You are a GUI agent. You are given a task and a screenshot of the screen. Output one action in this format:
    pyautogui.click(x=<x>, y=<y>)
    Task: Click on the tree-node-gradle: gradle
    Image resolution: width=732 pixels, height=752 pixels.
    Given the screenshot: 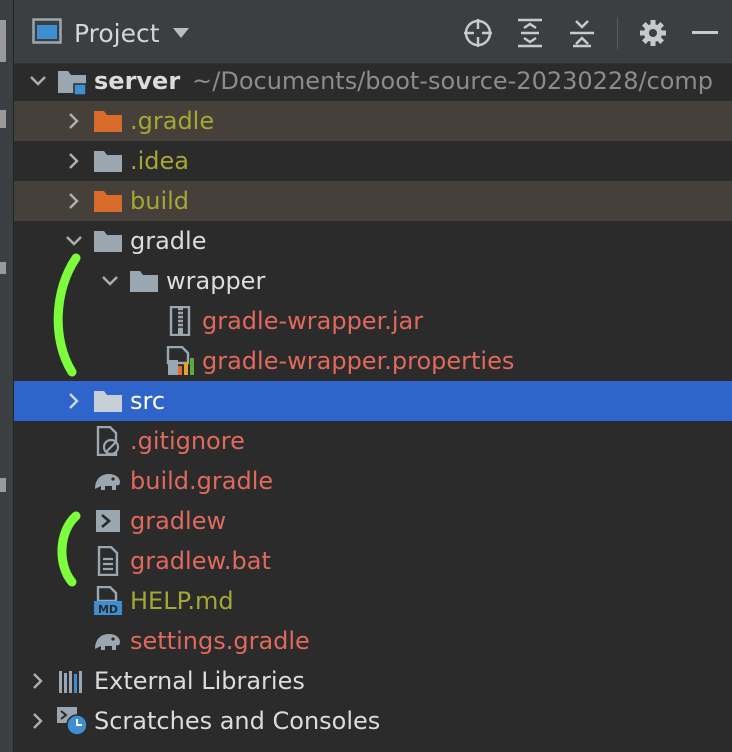 What is the action you would take?
    pyautogui.click(x=373, y=241)
    